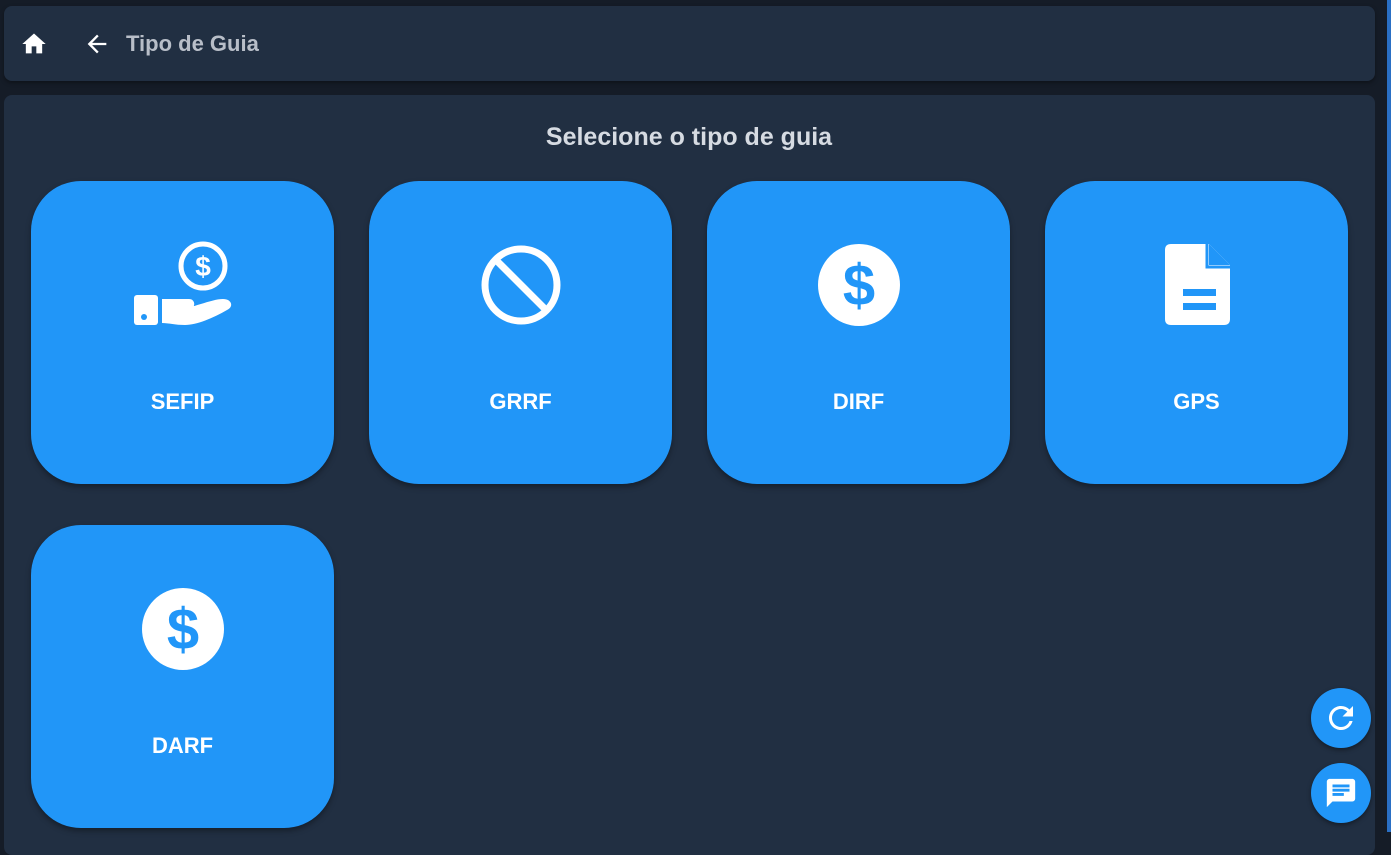 This screenshot has height=855, width=1391. What do you see at coordinates (858, 401) in the screenshot?
I see `card-label: DIRF` at bounding box center [858, 401].